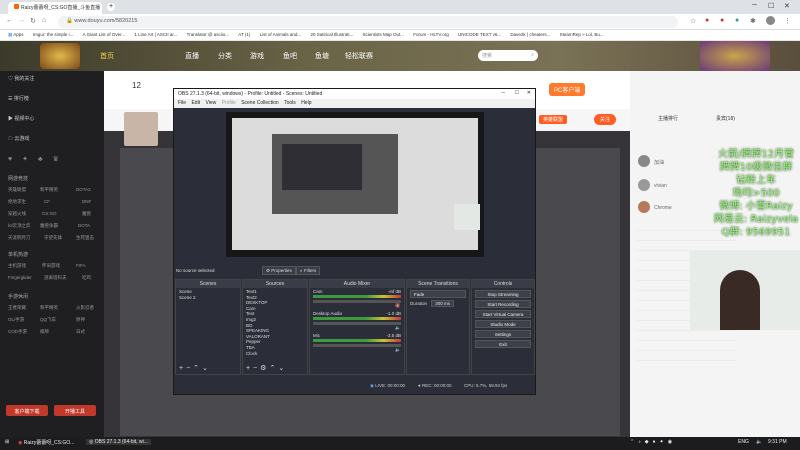 This screenshot has width=800, height=450. What do you see at coordinates (725, 118) in the screenshot?
I see `chat-fans-tab: 贵宾(18)` at bounding box center [725, 118].